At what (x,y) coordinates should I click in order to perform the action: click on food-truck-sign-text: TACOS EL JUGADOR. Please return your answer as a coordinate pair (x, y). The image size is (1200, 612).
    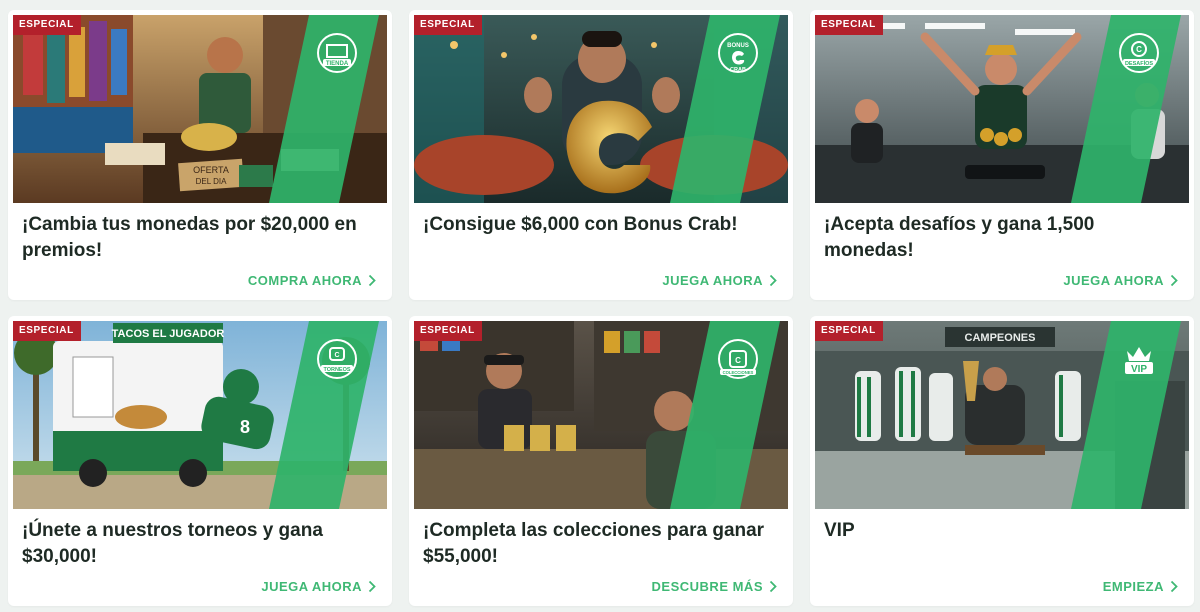
    Looking at the image, I should click on (168, 334).